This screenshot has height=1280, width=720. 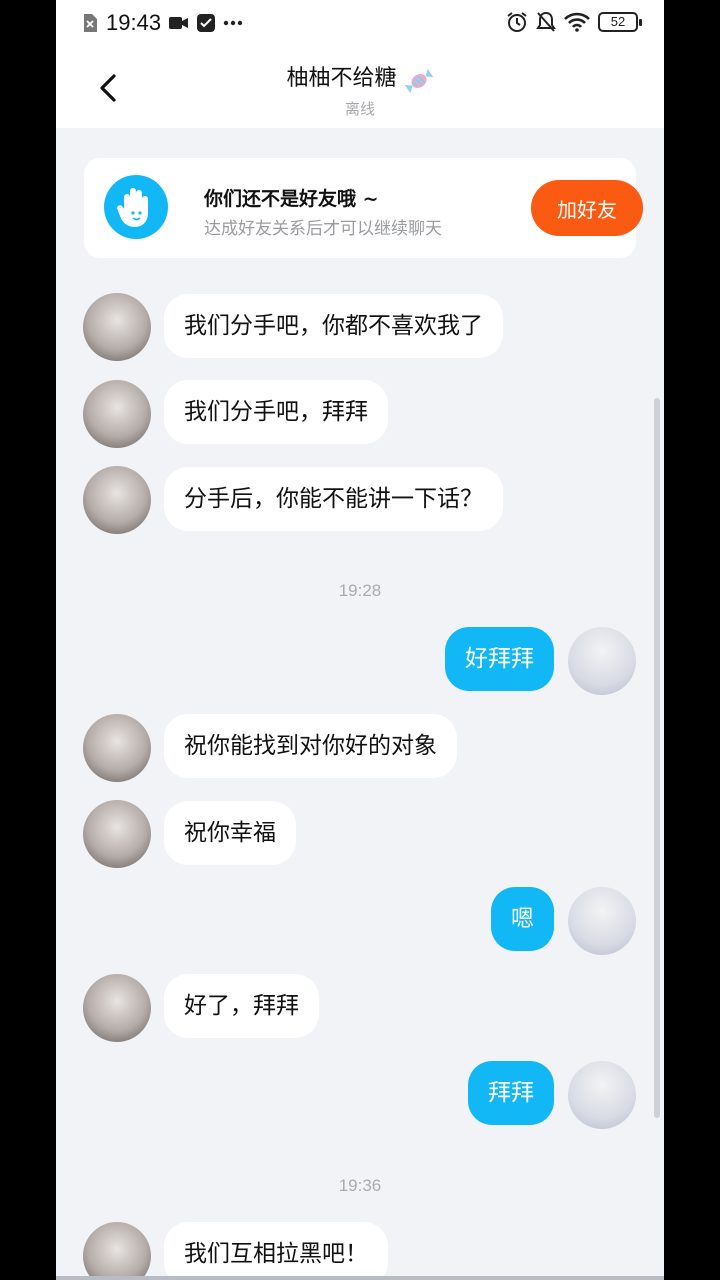 I want to click on chat-scrollbar, so click(x=657, y=758).